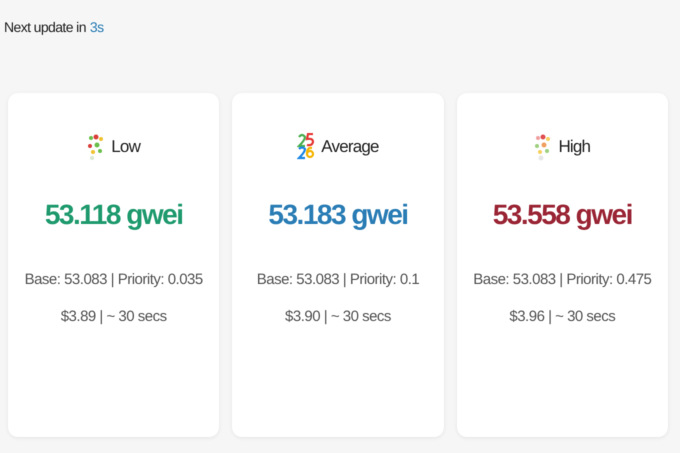 This screenshot has height=453, width=680. What do you see at coordinates (125, 147) in the screenshot?
I see `tier-label: Low` at bounding box center [125, 147].